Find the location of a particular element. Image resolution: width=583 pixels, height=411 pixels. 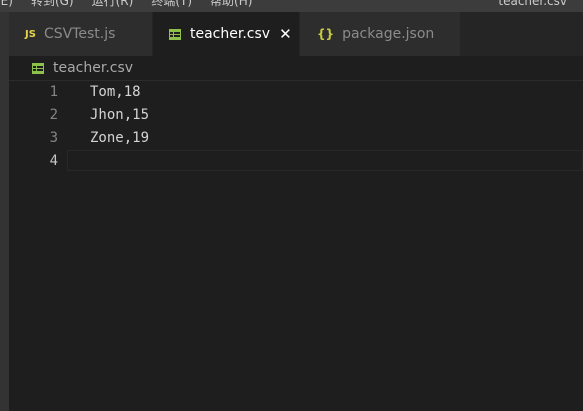

window-title: teacher.csv is located at coordinates (532, 4).